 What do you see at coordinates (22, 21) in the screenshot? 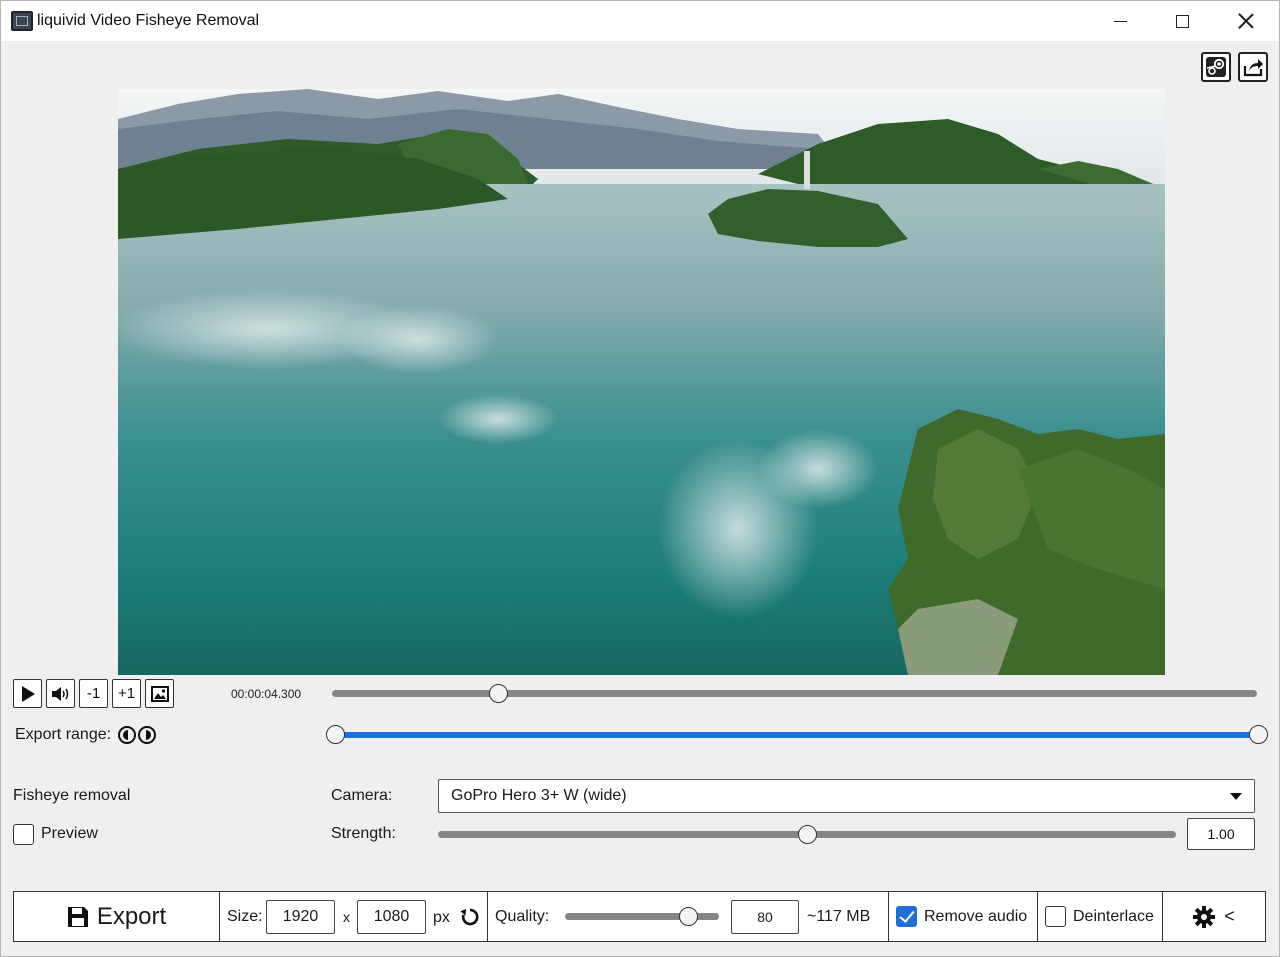
I see `app-icon` at bounding box center [22, 21].